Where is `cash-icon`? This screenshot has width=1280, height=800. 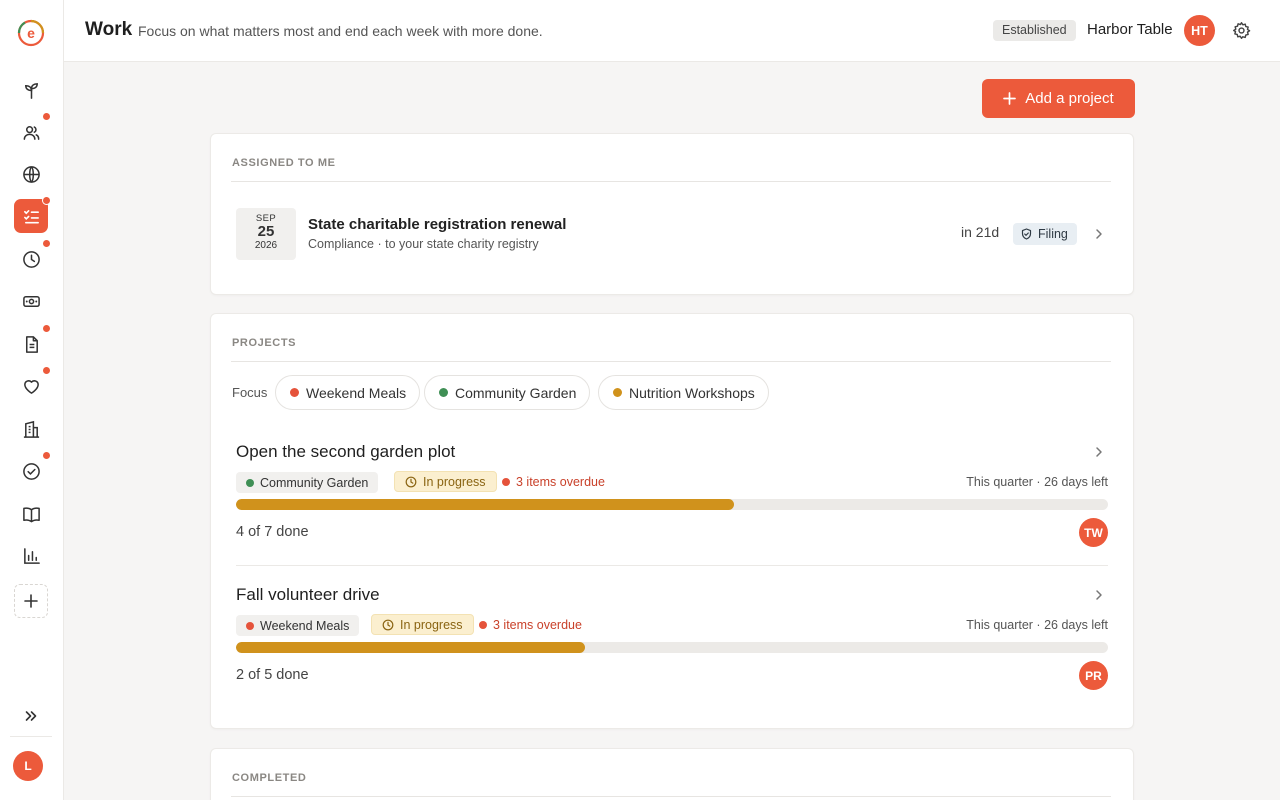
cash-icon is located at coordinates (31, 301).